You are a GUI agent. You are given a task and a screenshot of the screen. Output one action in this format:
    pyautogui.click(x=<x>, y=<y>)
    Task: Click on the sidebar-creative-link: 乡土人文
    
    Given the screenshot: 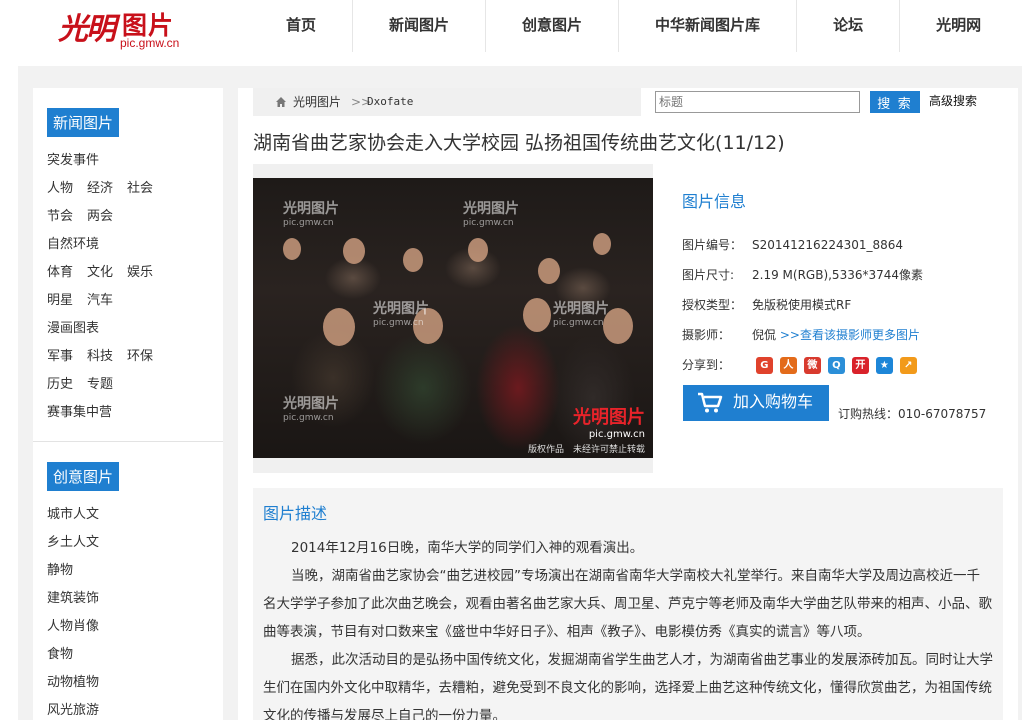 What is the action you would take?
    pyautogui.click(x=73, y=542)
    